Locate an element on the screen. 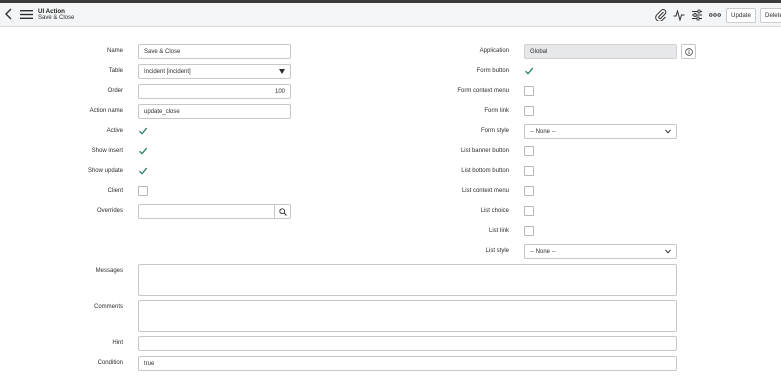 This screenshot has width=781, height=376. list-banner-button-checkbox is located at coordinates (529, 151).